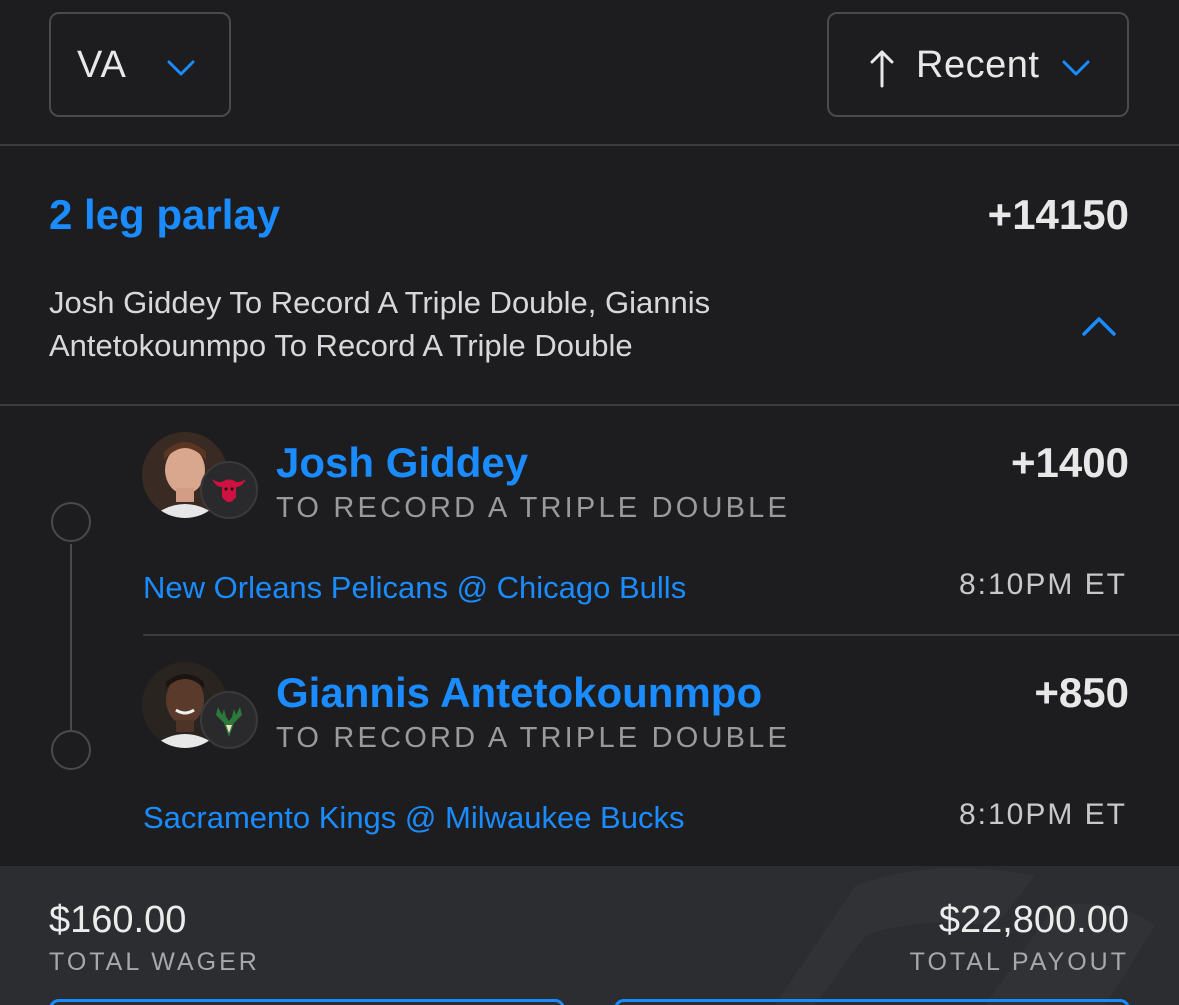  I want to click on player-name: Josh Giddey, so click(402, 462).